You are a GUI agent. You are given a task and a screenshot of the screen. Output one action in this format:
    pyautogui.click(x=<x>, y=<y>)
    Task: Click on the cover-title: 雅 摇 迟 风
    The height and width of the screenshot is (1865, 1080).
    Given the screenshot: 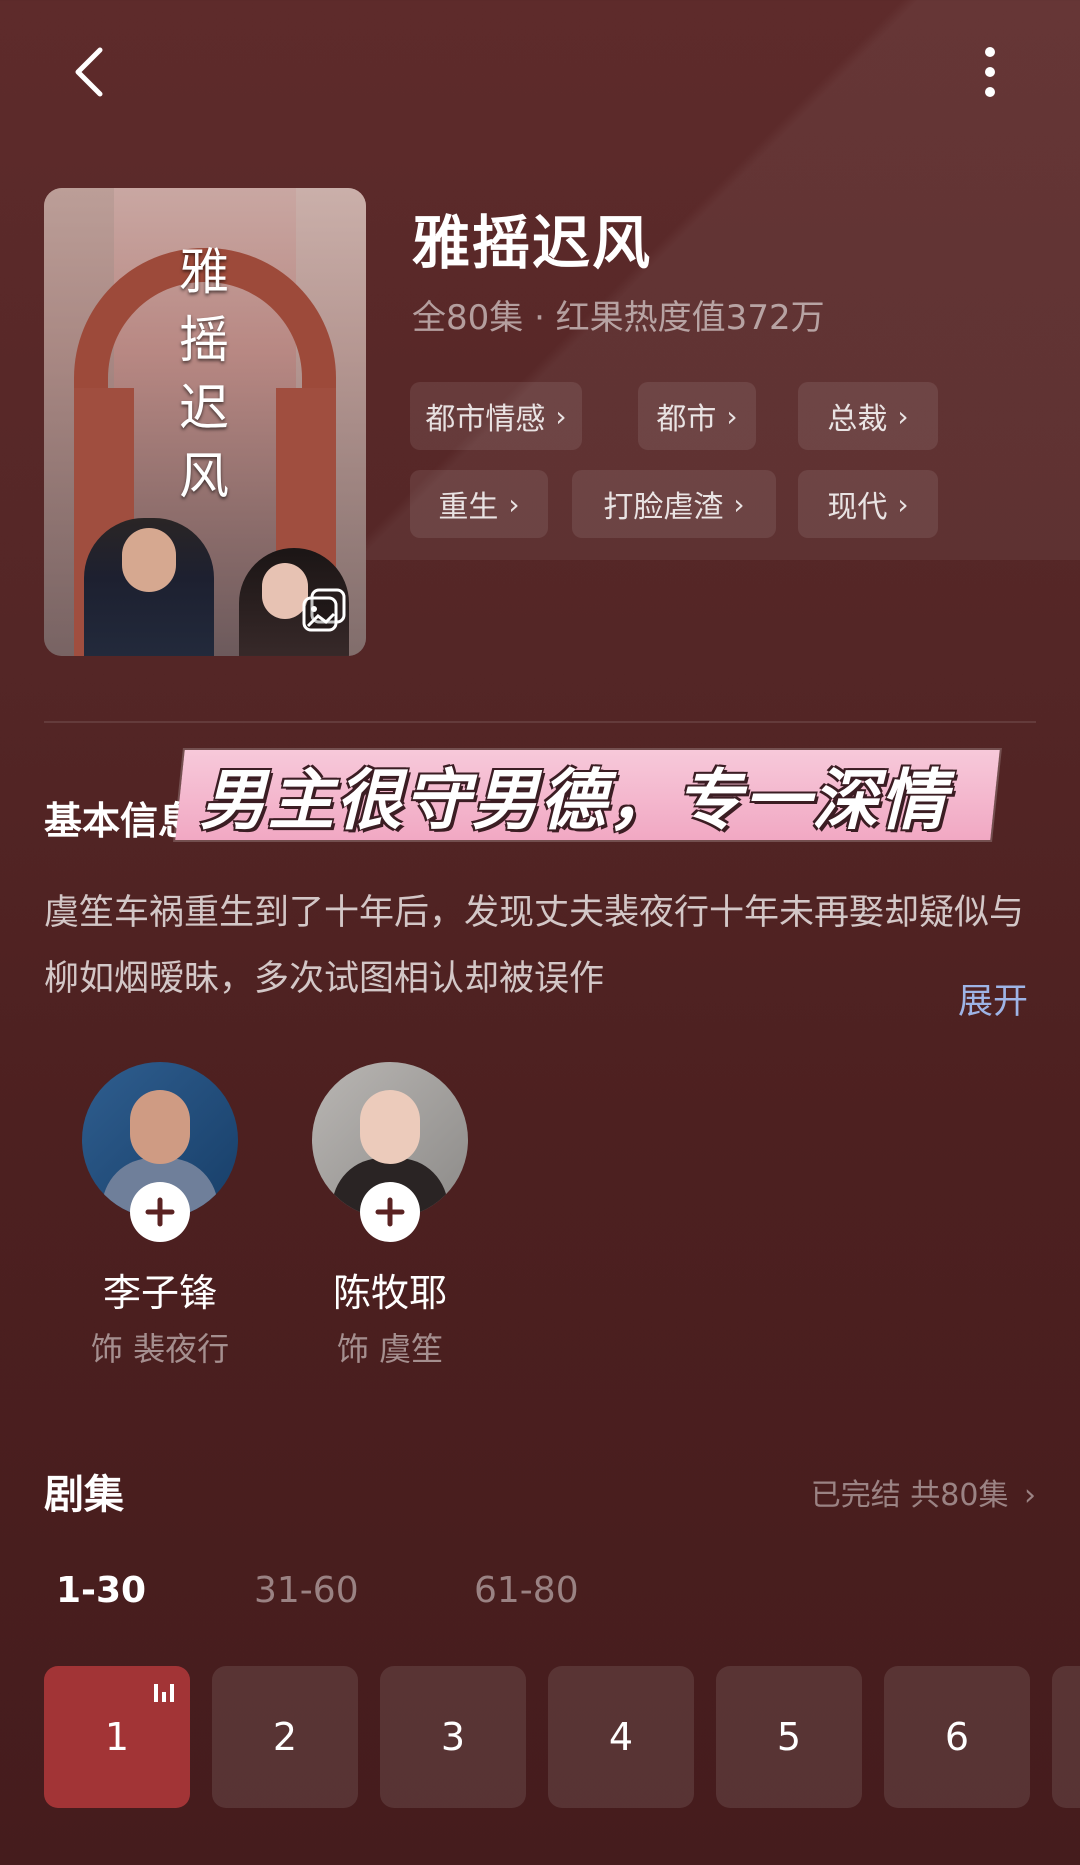 What is the action you would take?
    pyautogui.click(x=204, y=374)
    